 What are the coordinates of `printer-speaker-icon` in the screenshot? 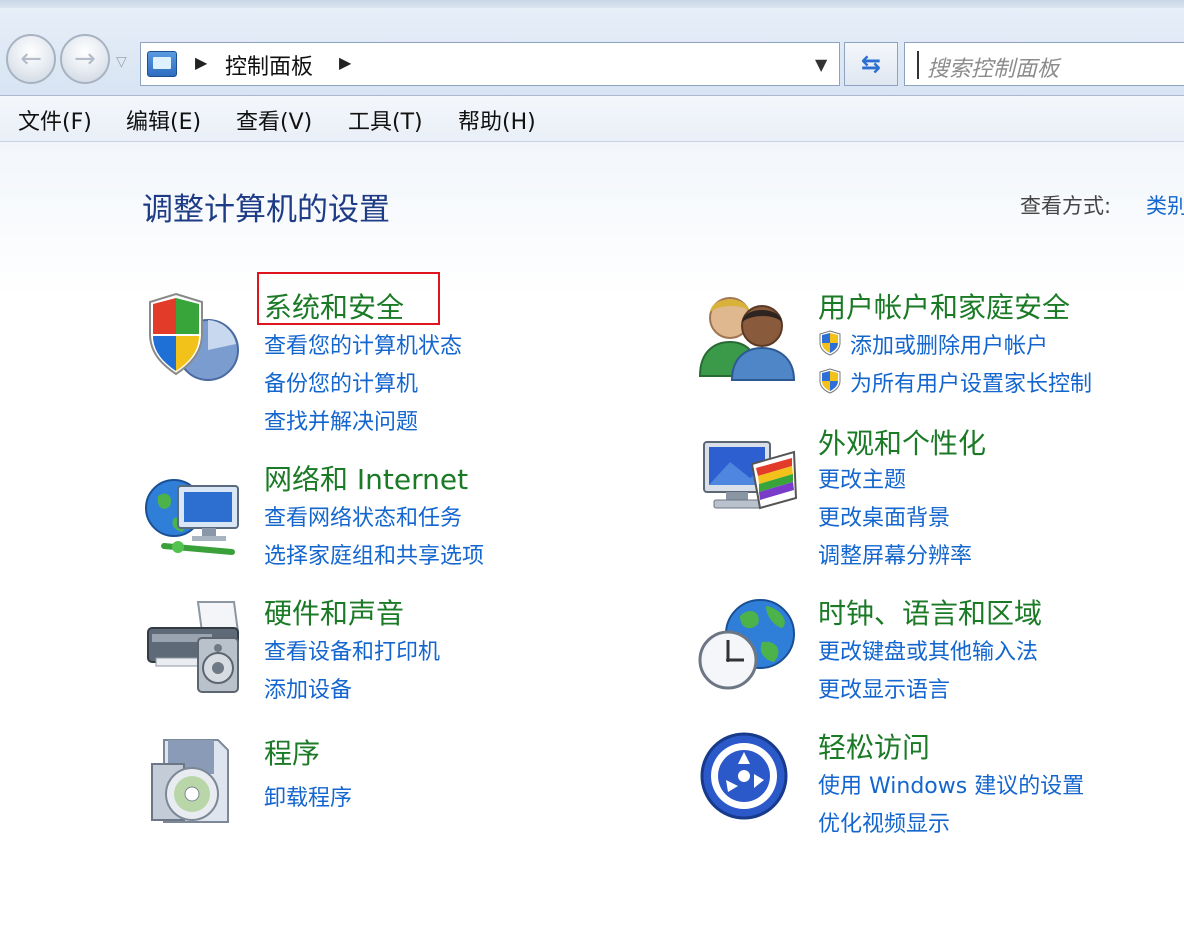 It's located at (193, 646).